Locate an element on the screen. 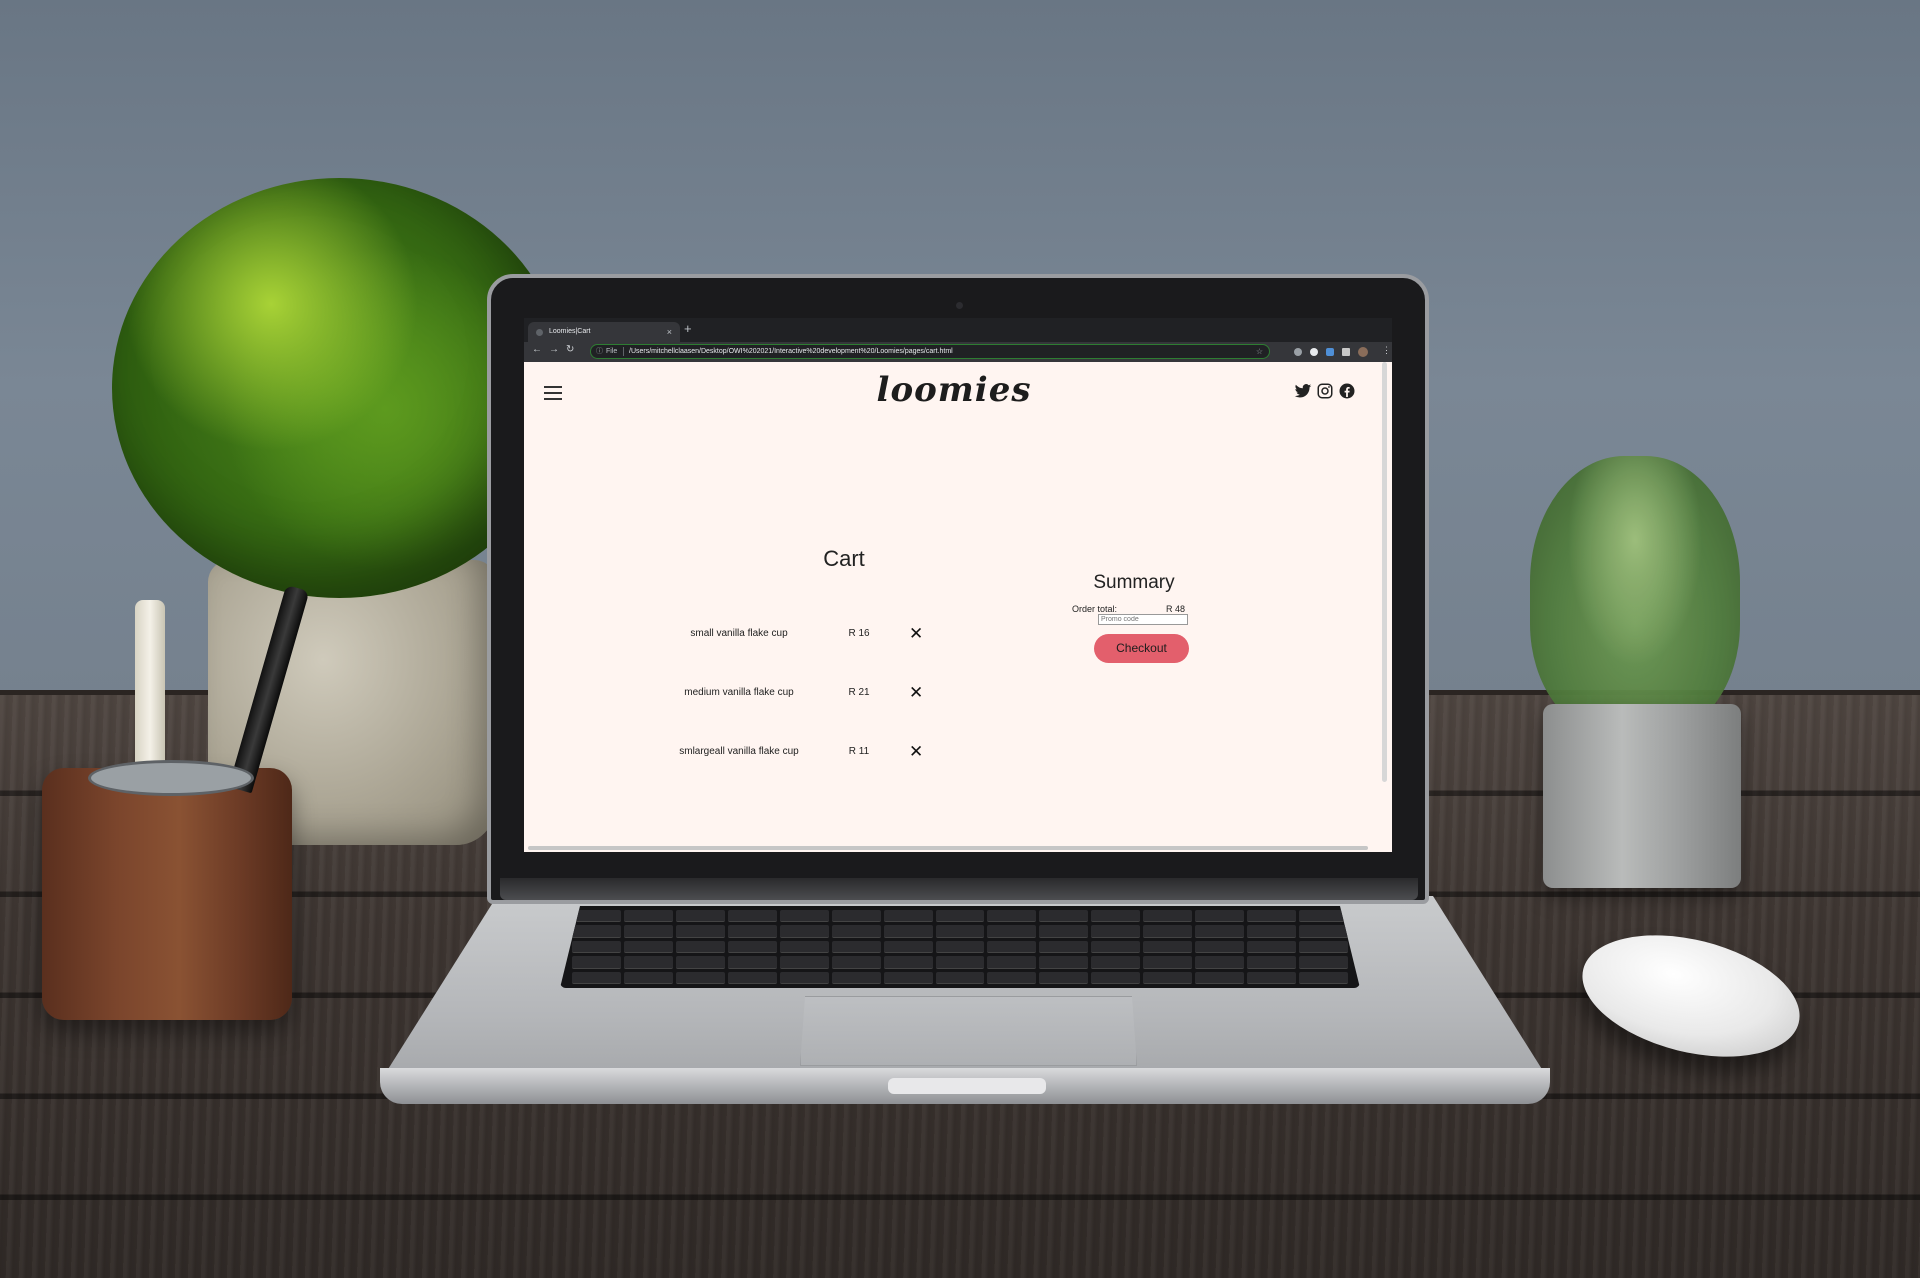  site-info-icon: ⓘ is located at coordinates (599, 351).